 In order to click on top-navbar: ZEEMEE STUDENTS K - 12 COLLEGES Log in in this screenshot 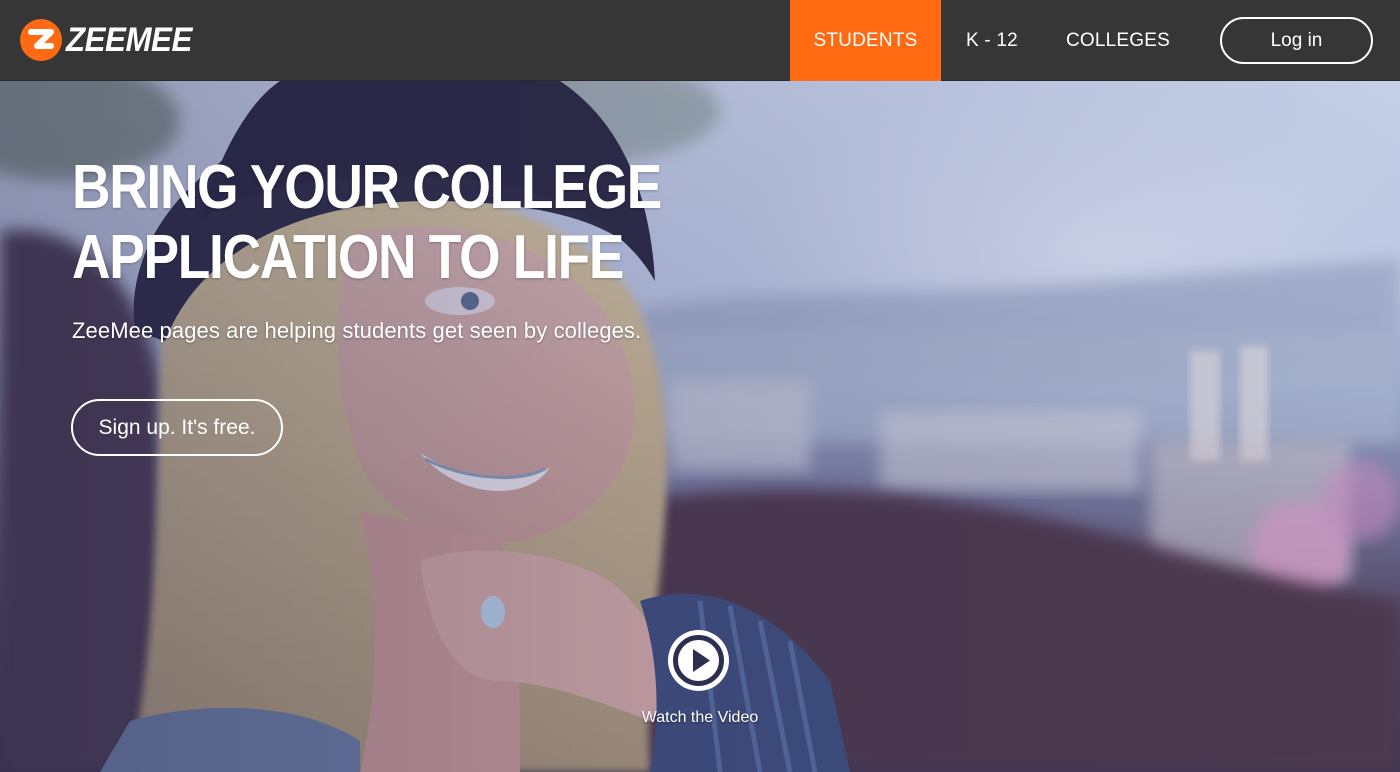, I will do `click(700, 40)`.